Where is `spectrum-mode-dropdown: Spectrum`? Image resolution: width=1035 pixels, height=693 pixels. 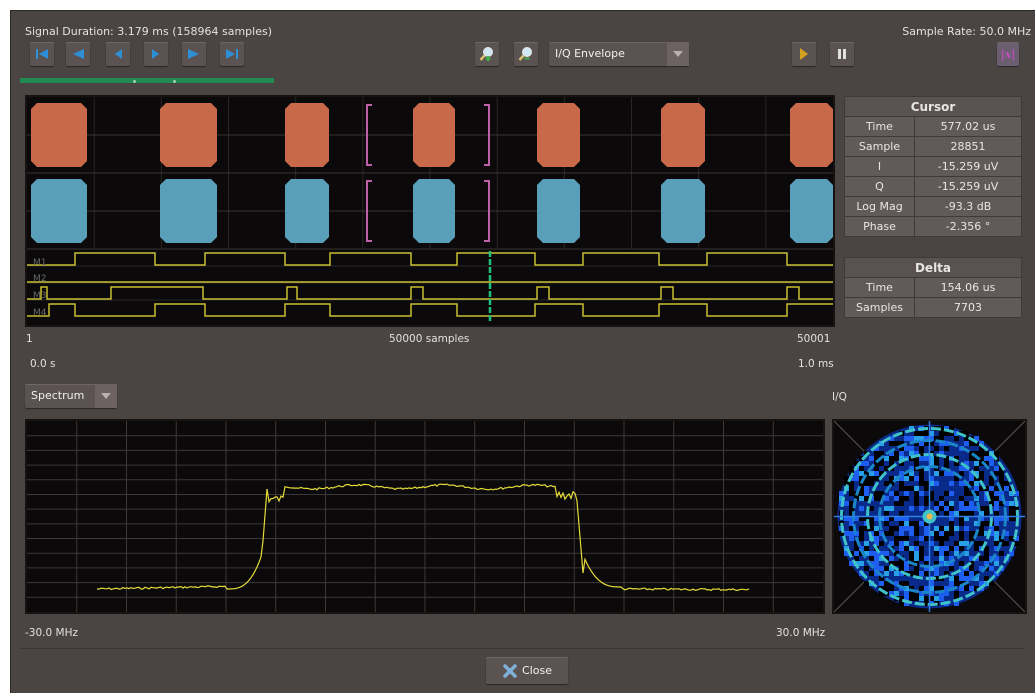 spectrum-mode-dropdown: Spectrum is located at coordinates (71, 396).